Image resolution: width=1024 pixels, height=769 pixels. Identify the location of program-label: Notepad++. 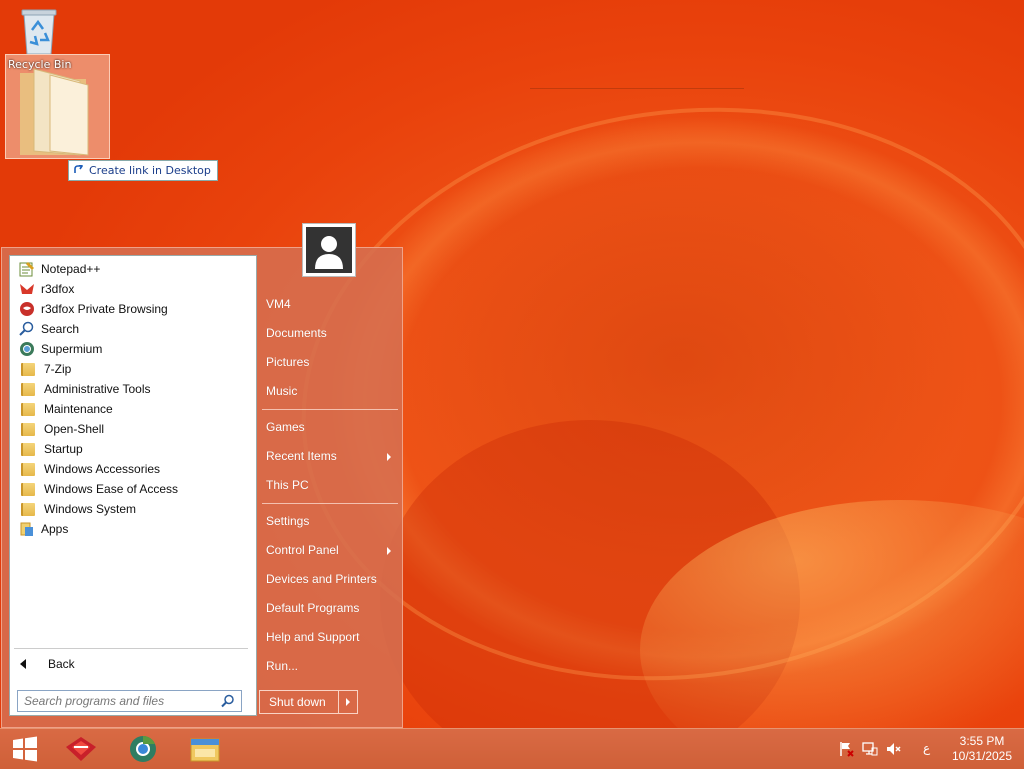
(71, 269).